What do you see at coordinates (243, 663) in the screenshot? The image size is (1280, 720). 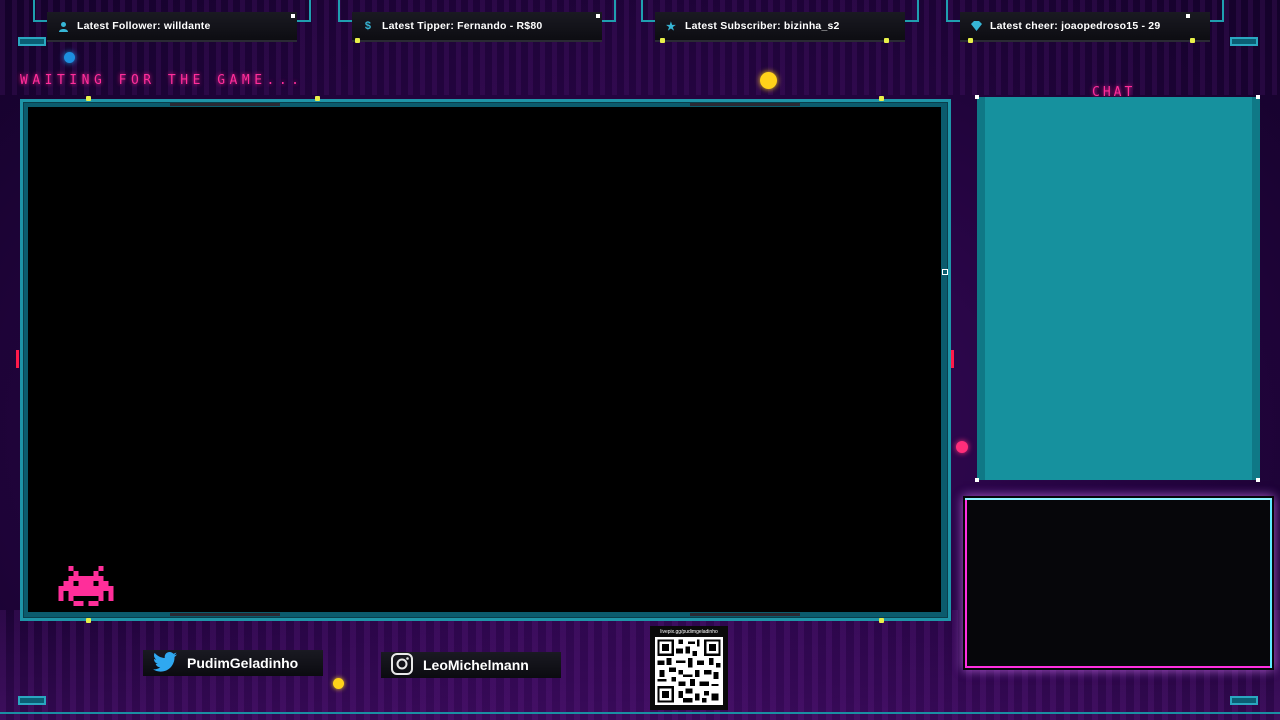 I see `twitter-handle: PudimGeladinho` at bounding box center [243, 663].